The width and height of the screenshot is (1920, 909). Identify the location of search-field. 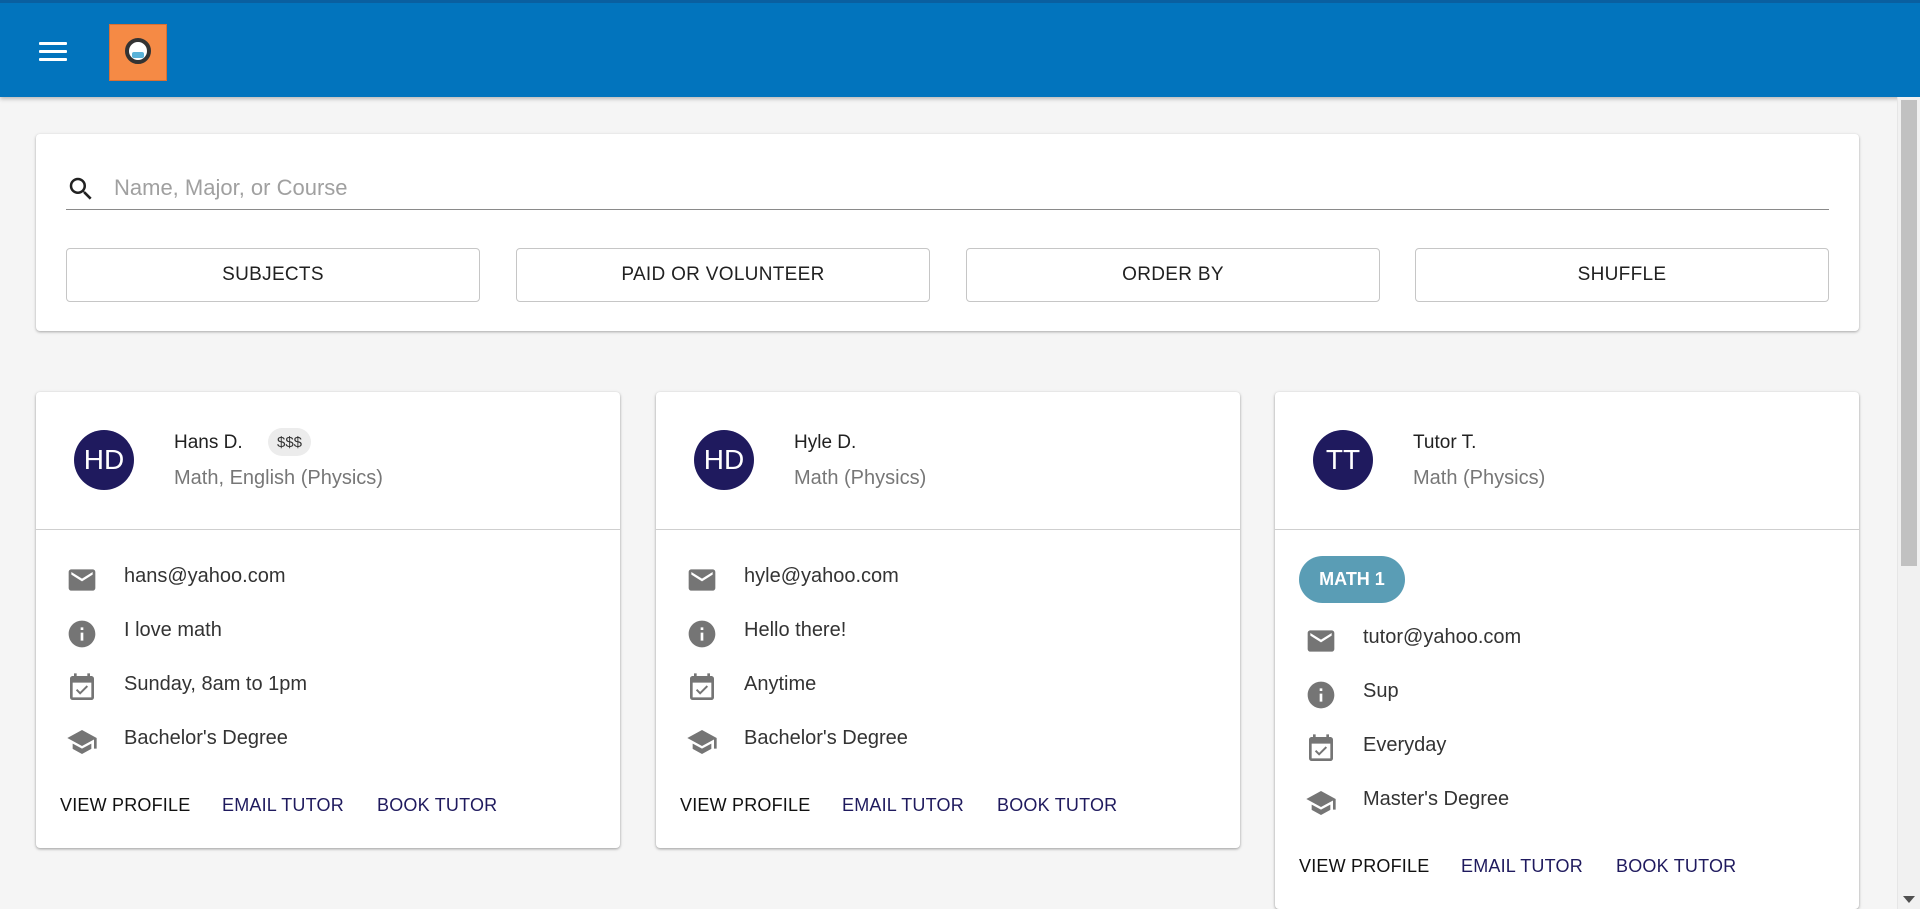
(947, 187).